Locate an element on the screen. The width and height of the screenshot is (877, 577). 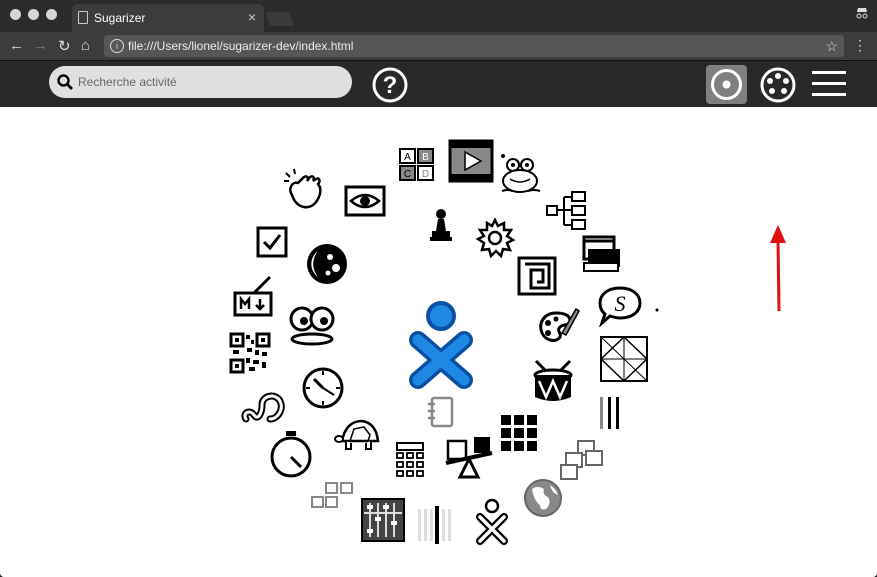
home-view-icon is located at coordinates (726, 84).